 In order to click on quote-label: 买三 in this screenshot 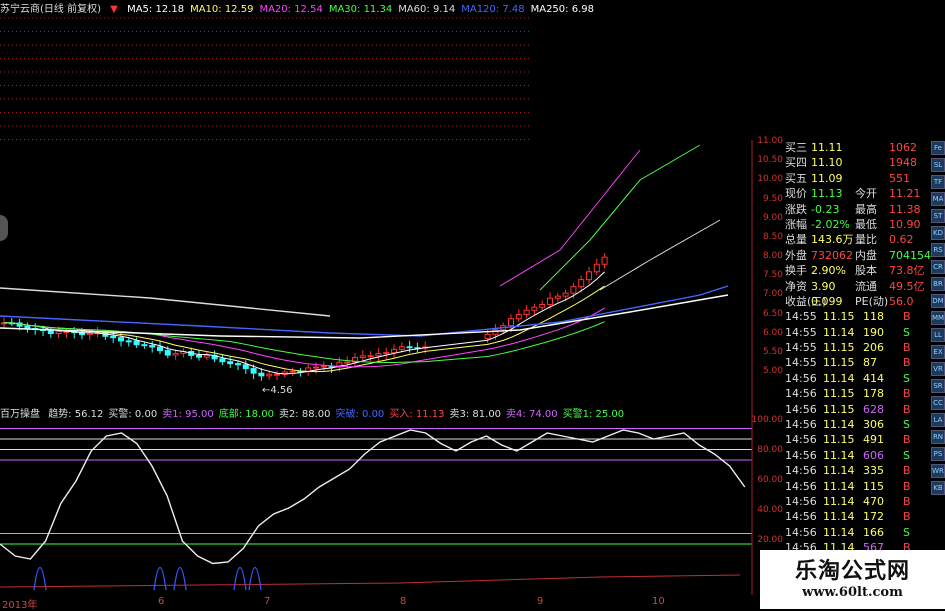, I will do `click(796, 147)`.